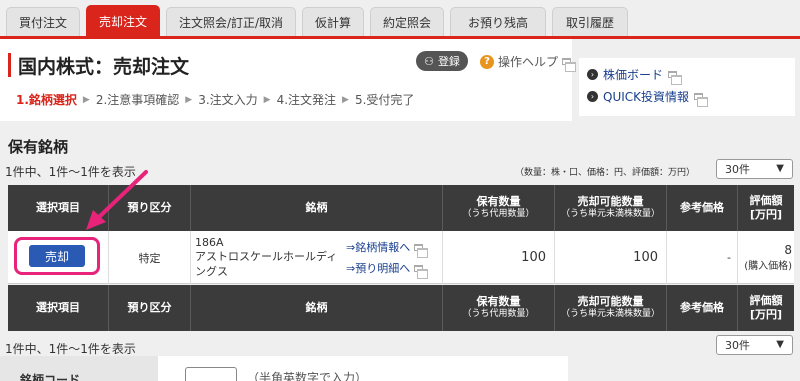 This screenshot has width=800, height=381. What do you see at coordinates (737, 345) in the screenshot?
I see `per-page-value: 30件` at bounding box center [737, 345].